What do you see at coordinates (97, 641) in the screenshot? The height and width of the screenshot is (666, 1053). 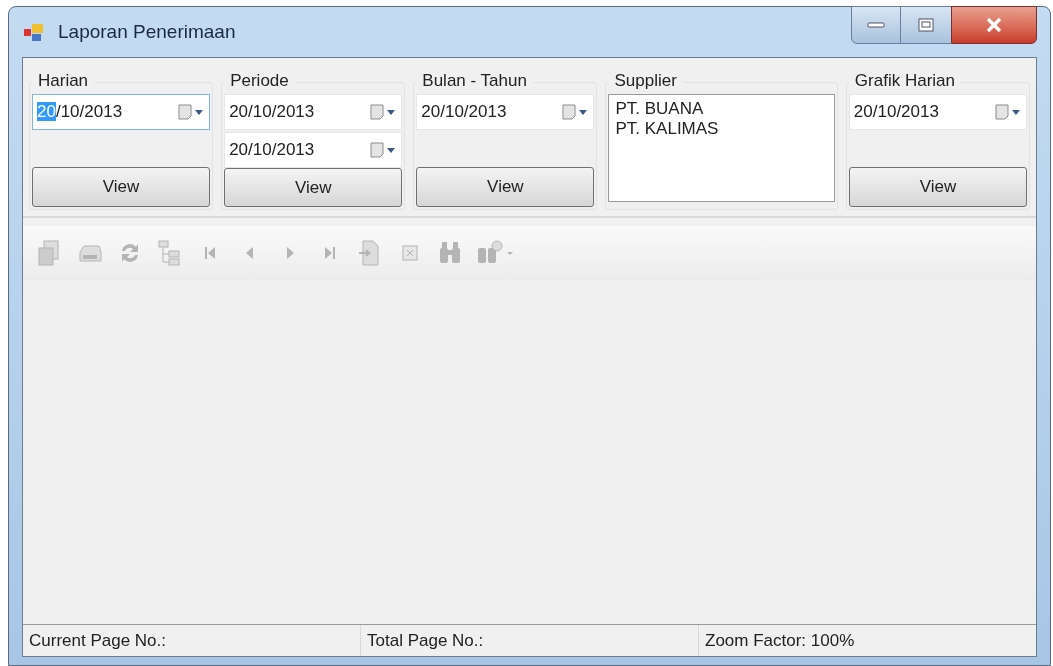 I see `status-text: Current Page No.:` at bounding box center [97, 641].